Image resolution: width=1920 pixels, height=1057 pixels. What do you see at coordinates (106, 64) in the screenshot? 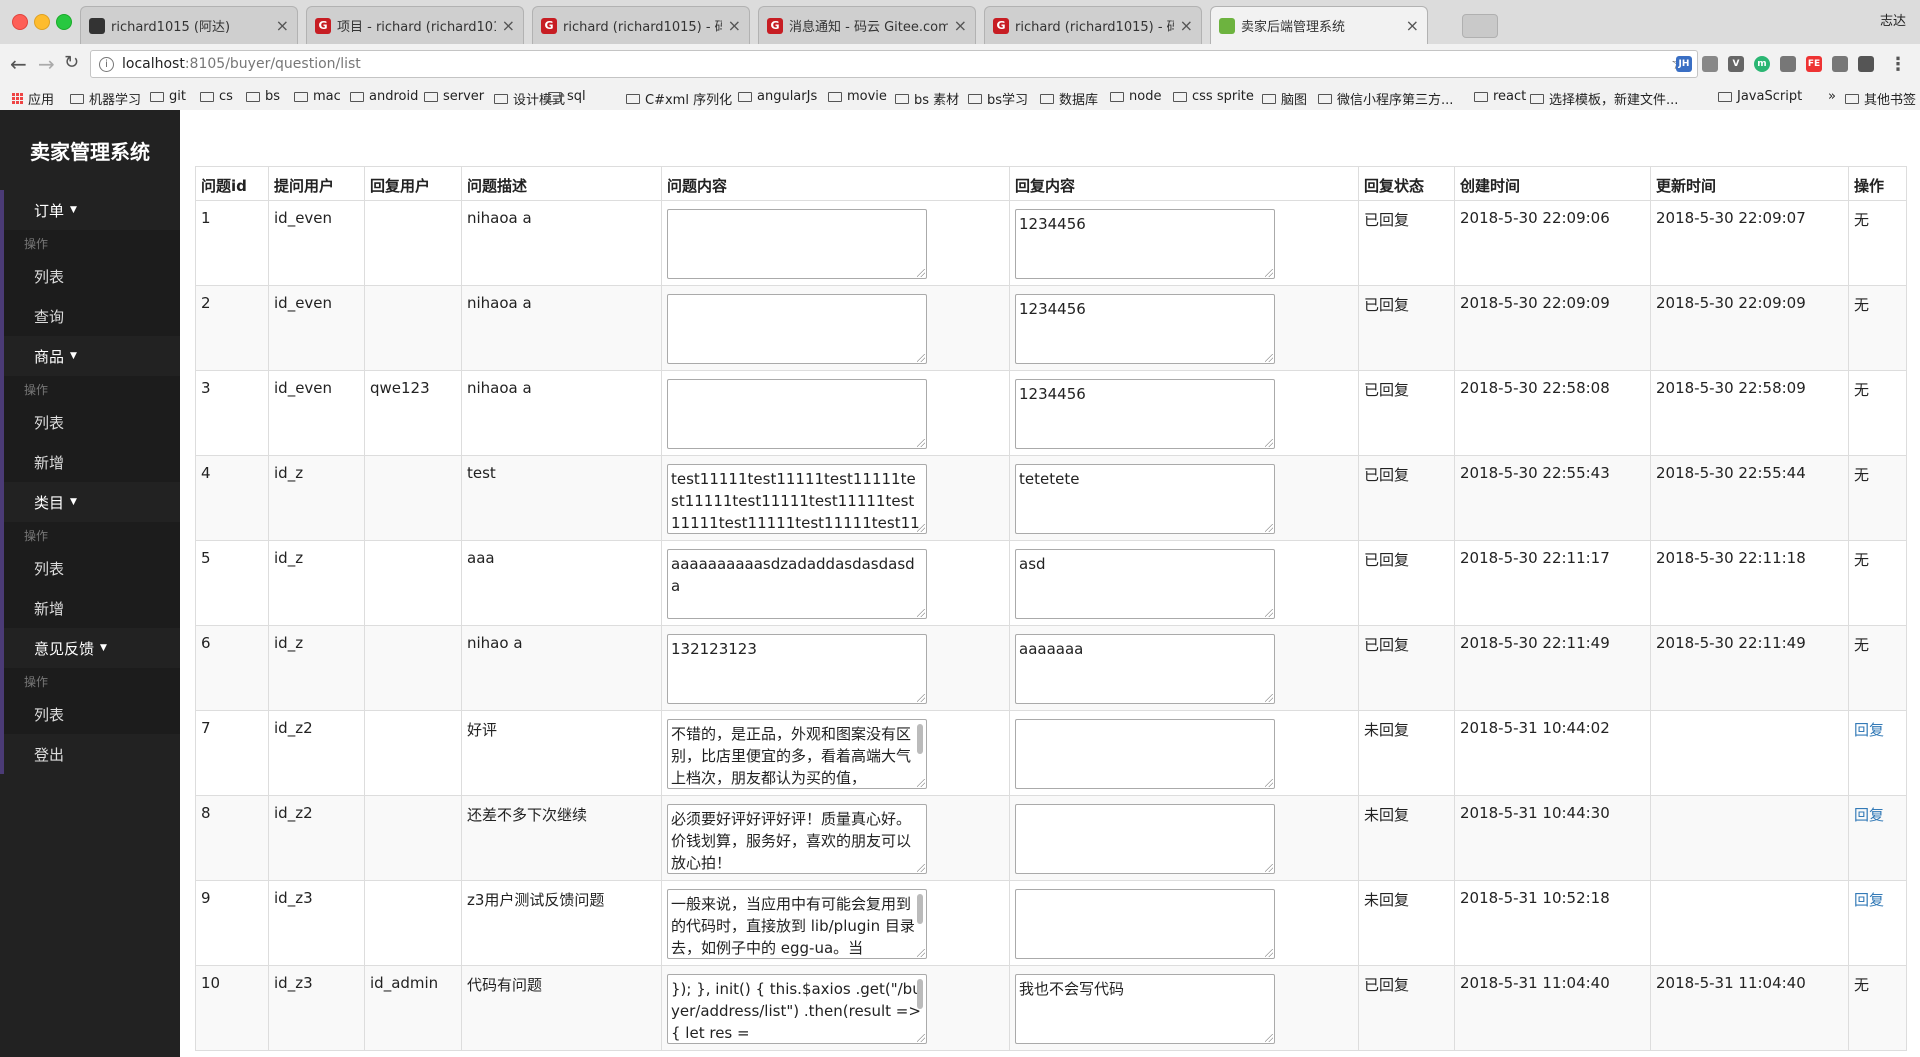
I see `info-icon: i` at bounding box center [106, 64].